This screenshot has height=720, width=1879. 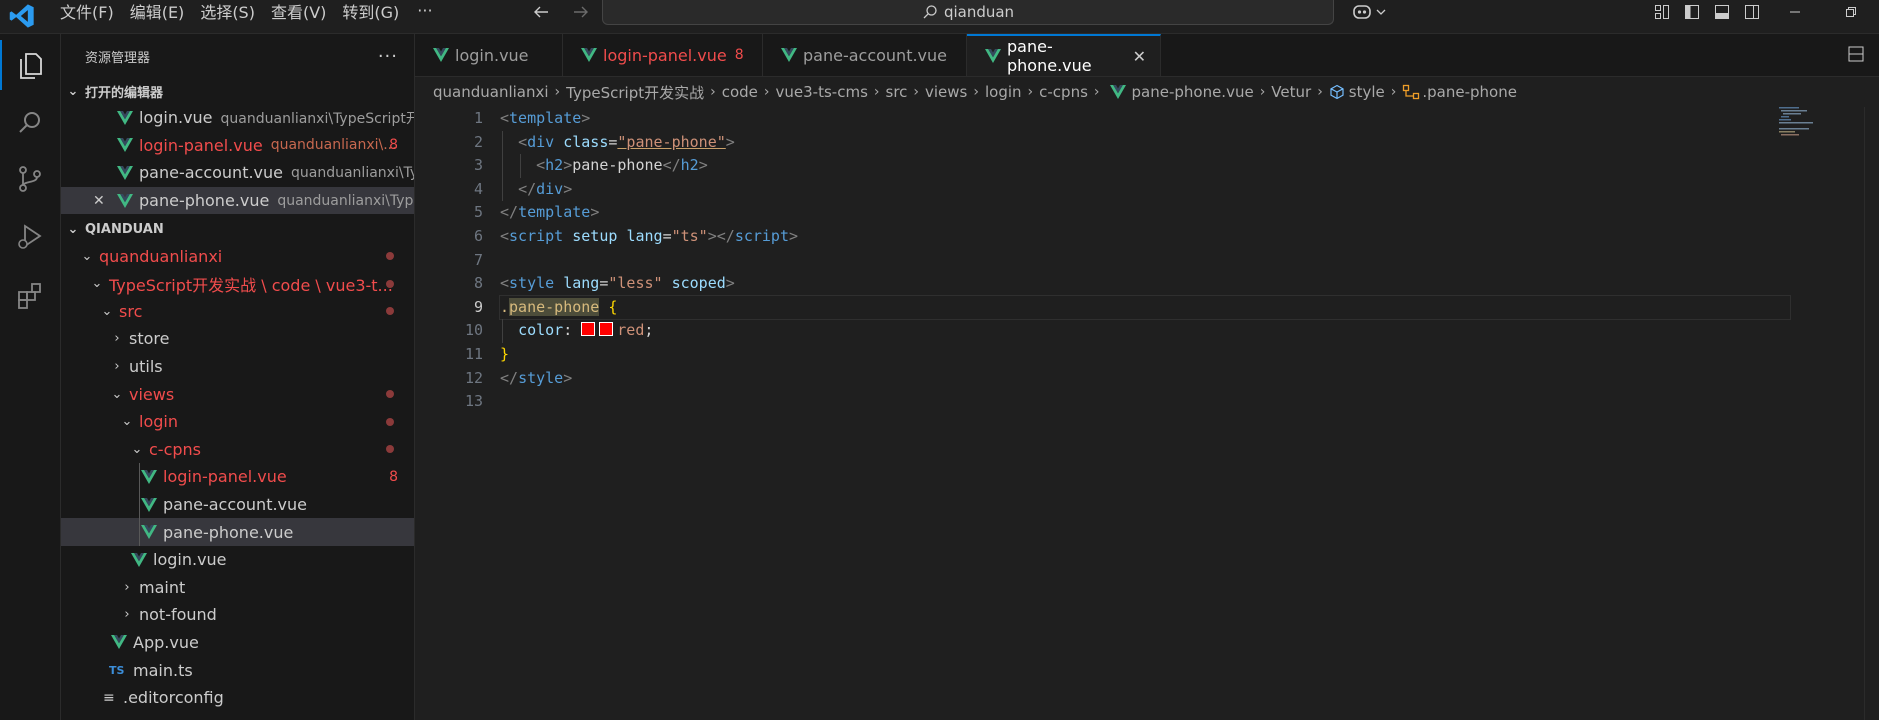 I want to click on minimap, so click(x=1799, y=127).